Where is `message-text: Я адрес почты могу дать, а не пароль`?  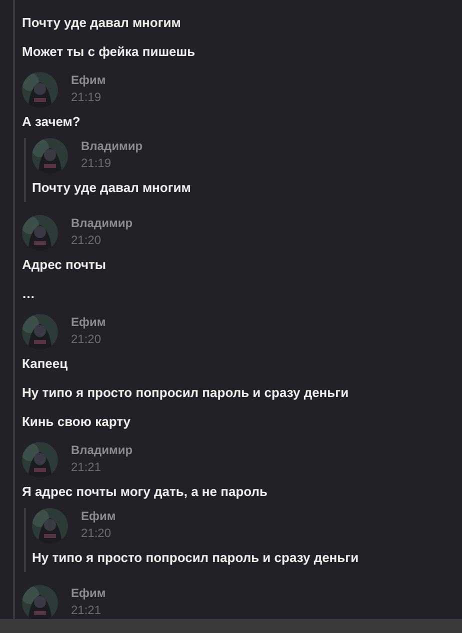
message-text: Я адрес почты могу дать, а не пароль is located at coordinates (145, 492).